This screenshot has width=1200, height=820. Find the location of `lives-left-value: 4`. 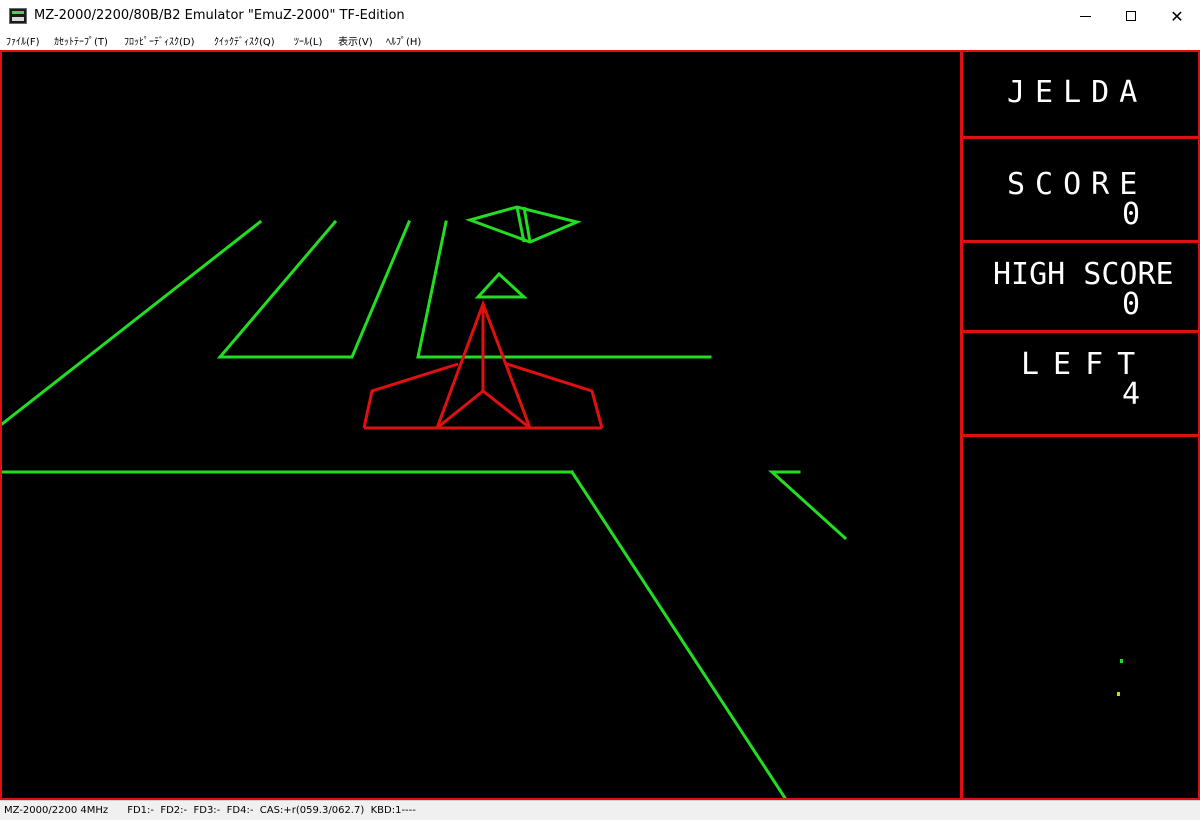

lives-left-value: 4 is located at coordinates (1130, 394).